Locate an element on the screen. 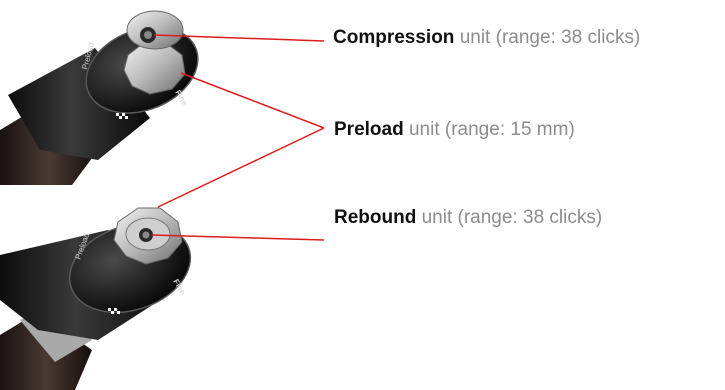 This screenshot has width=725, height=390. compression-desc: unit (range: 38 clicks) is located at coordinates (550, 37).